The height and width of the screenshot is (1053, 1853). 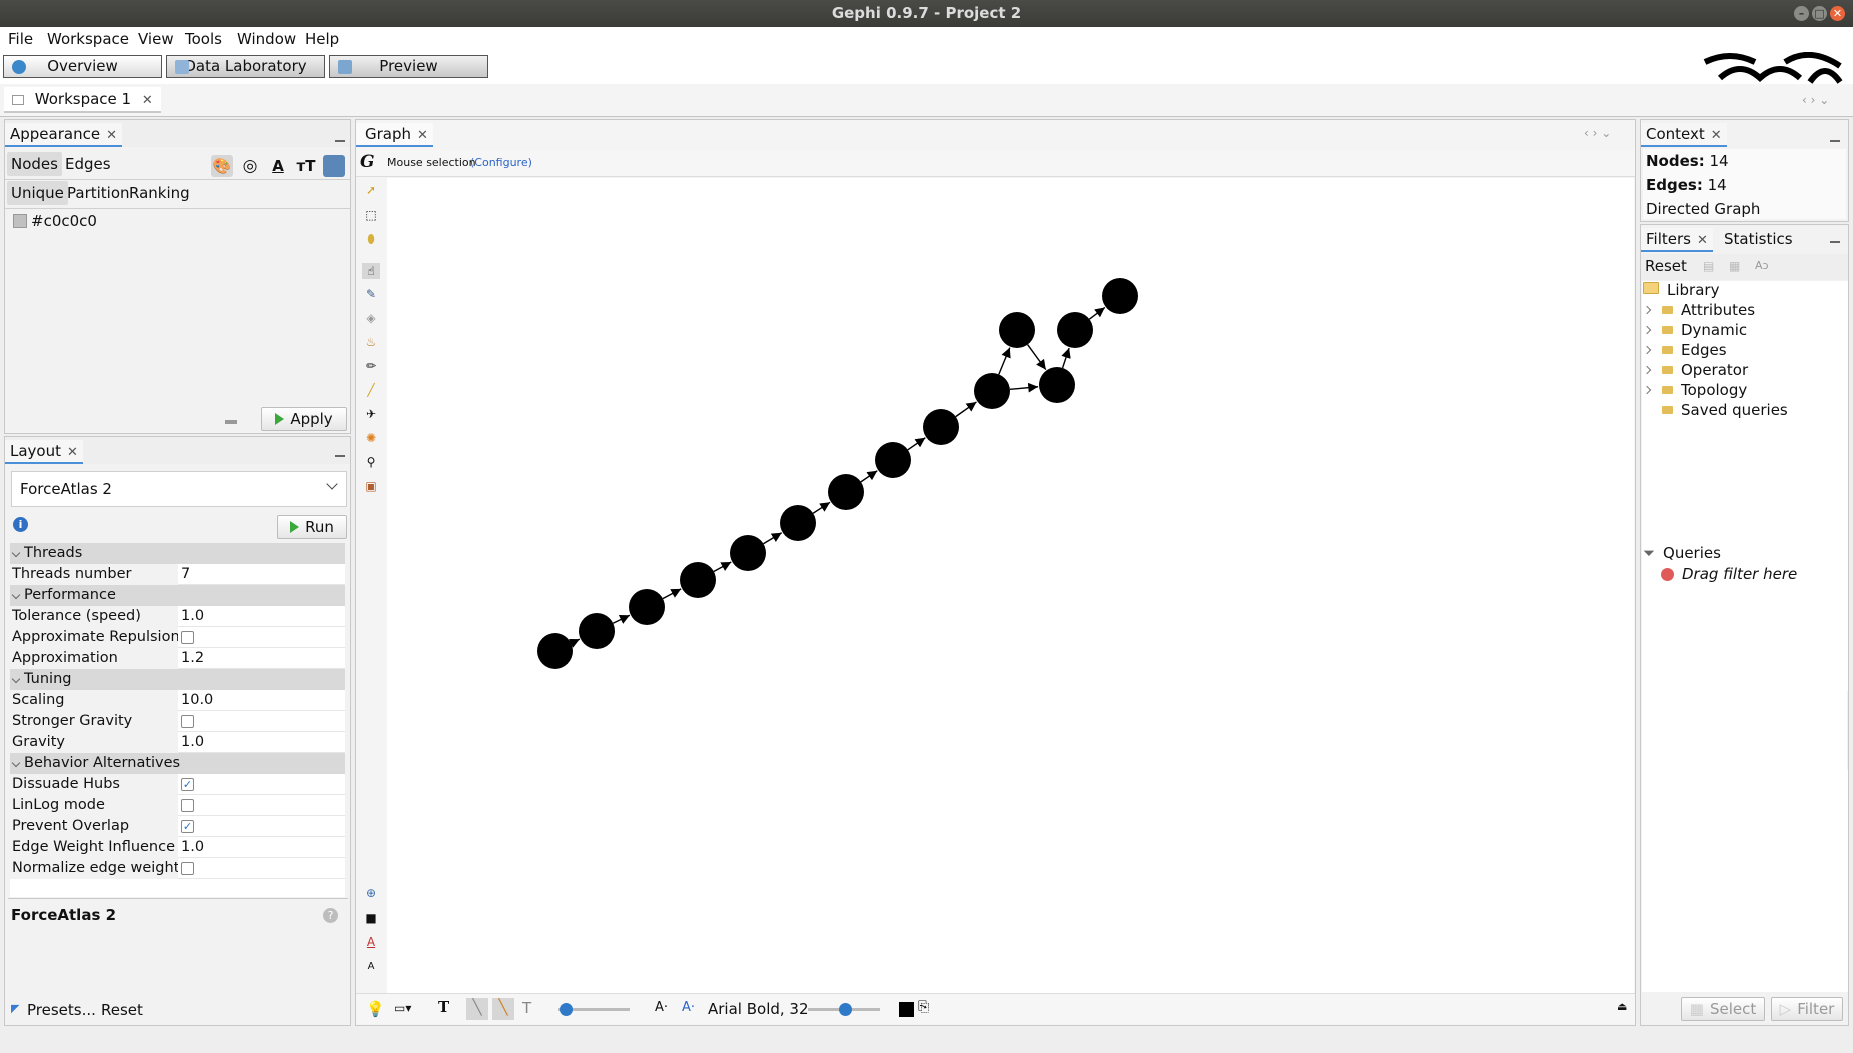 I want to click on tab-appearance: Appearance ✕, so click(x=63, y=135).